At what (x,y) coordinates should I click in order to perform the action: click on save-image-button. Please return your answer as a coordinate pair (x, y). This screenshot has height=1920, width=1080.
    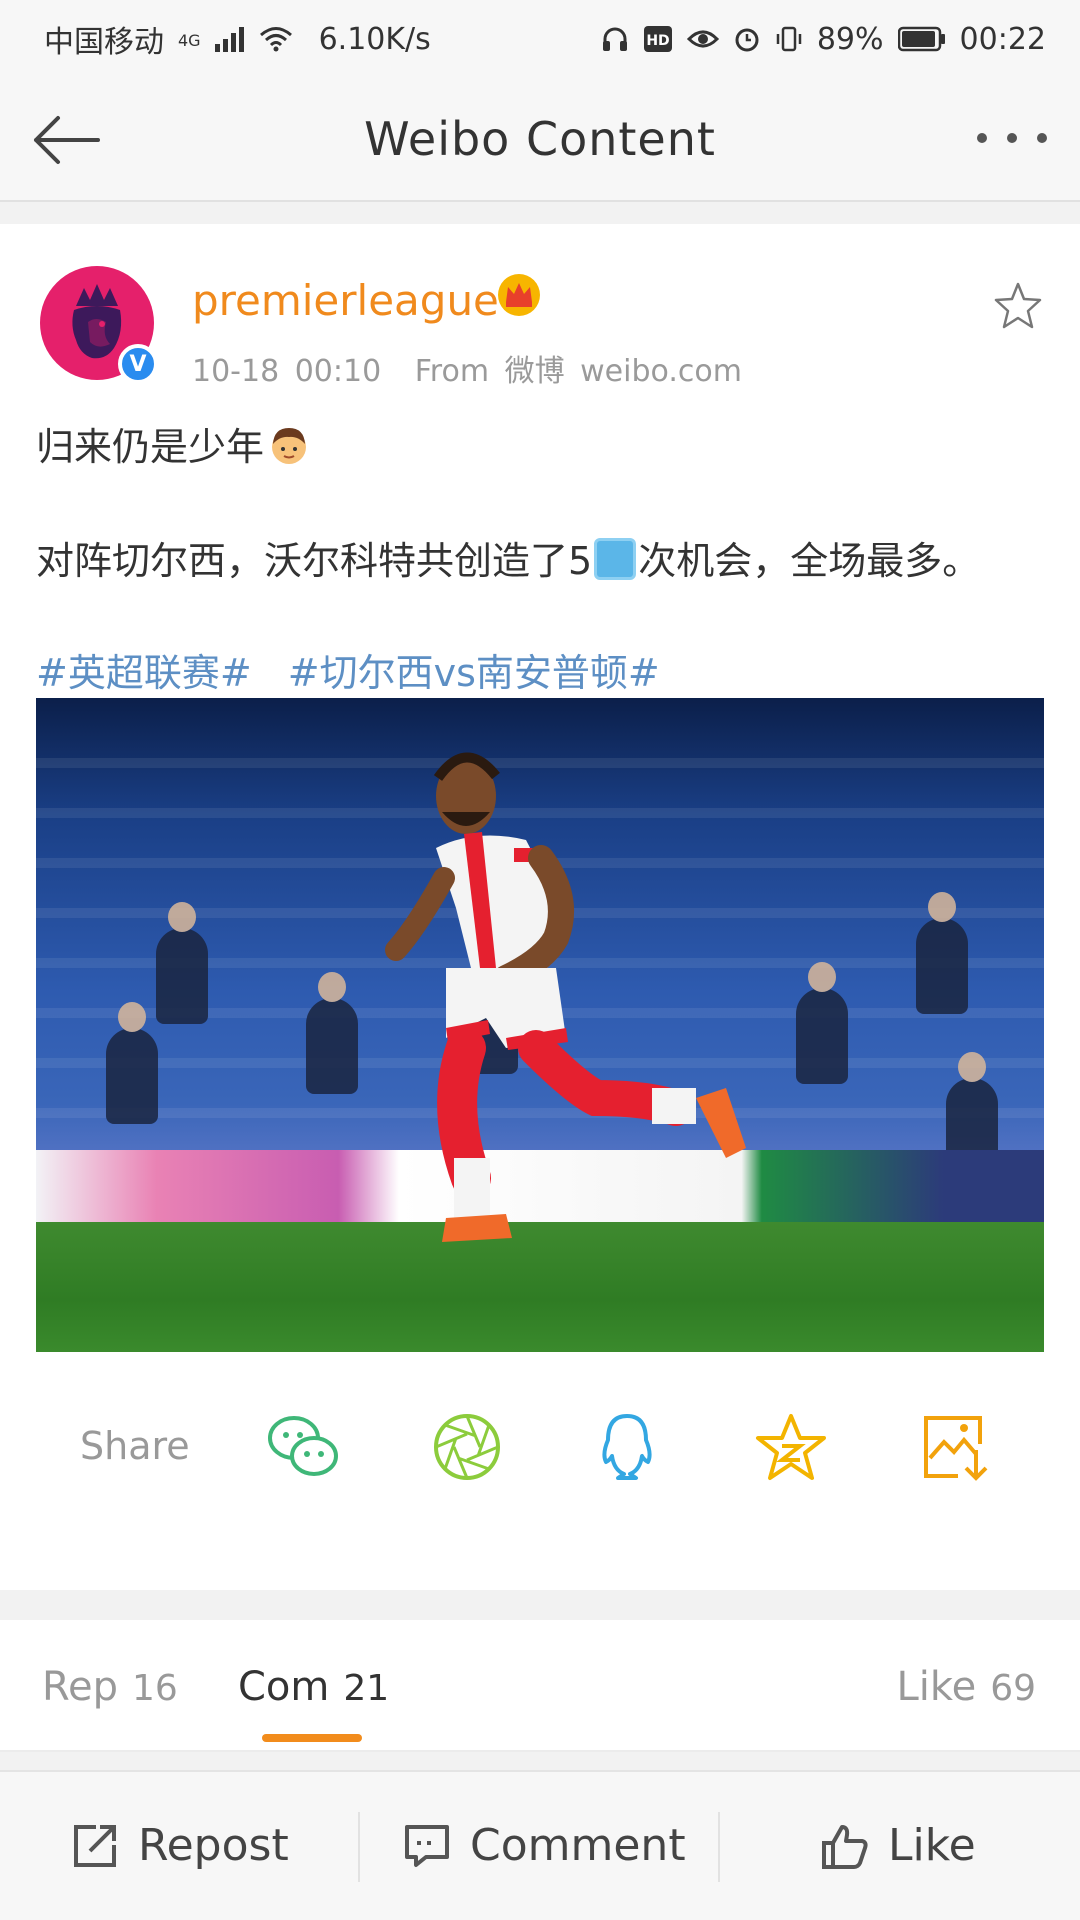
    Looking at the image, I should click on (955, 1447).